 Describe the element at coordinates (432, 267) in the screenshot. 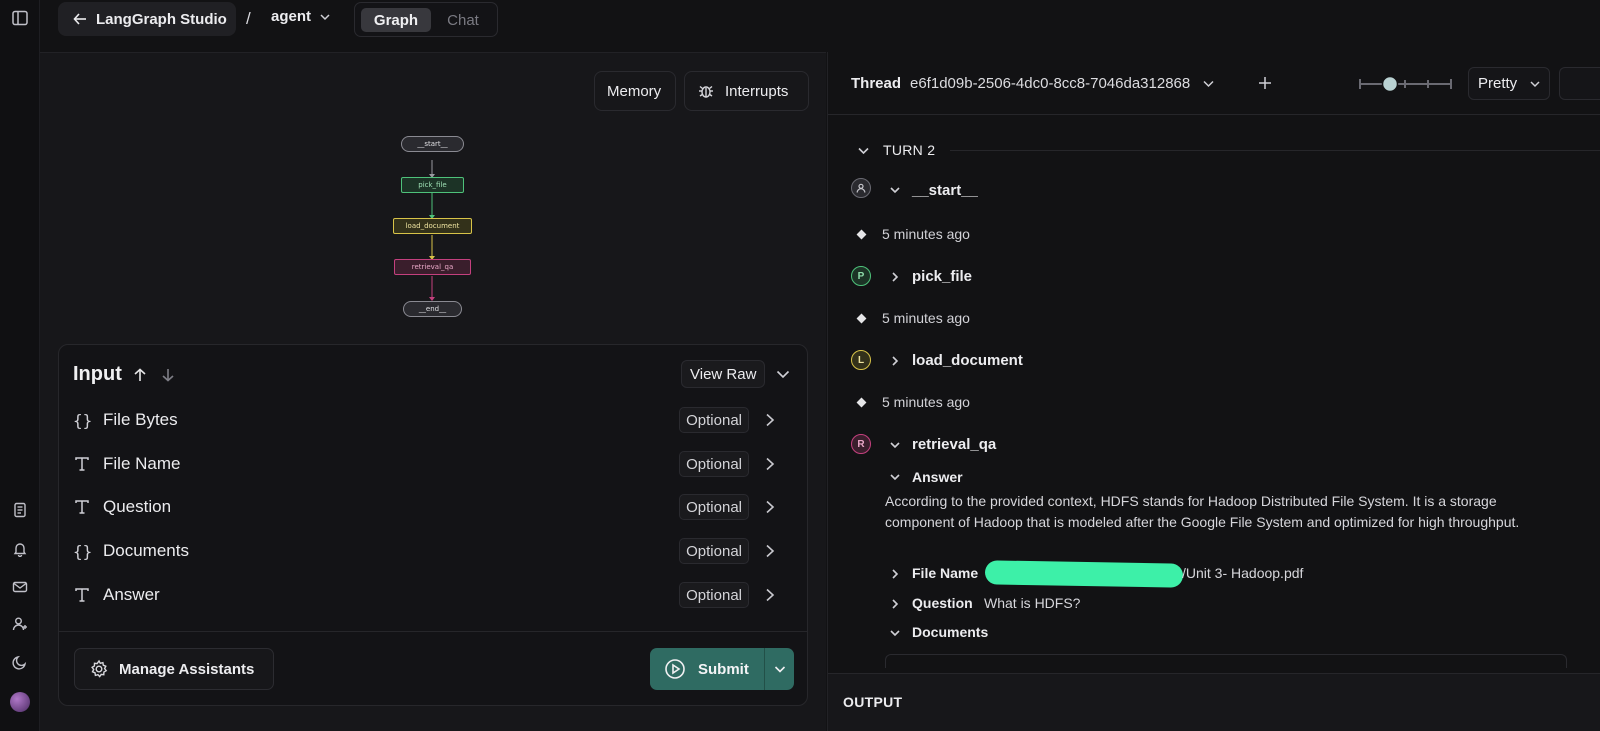

I see `graph-node-retrieval-qa: retrieval_qa` at that location.